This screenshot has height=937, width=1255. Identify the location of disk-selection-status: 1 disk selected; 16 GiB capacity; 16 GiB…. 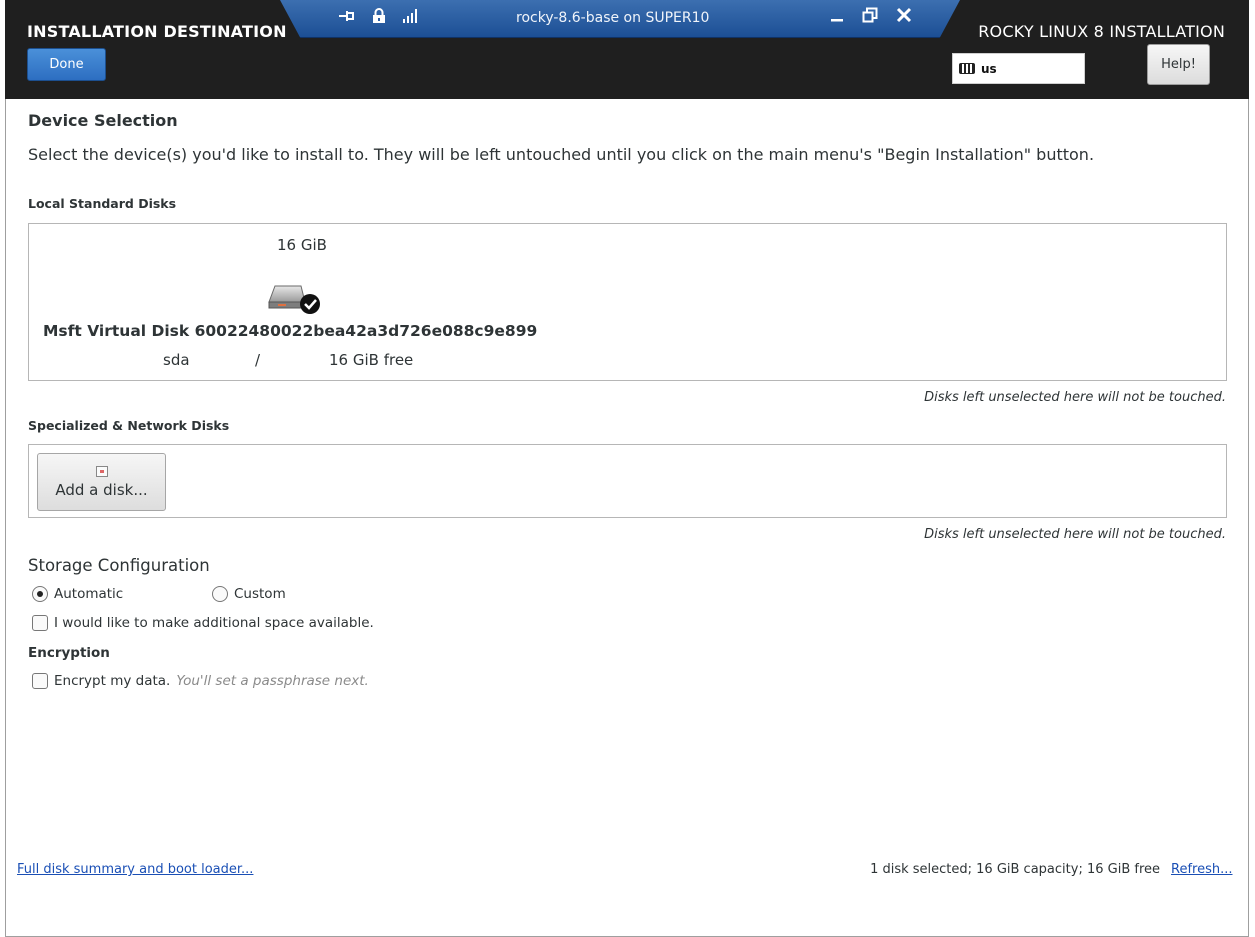
(1015, 869).